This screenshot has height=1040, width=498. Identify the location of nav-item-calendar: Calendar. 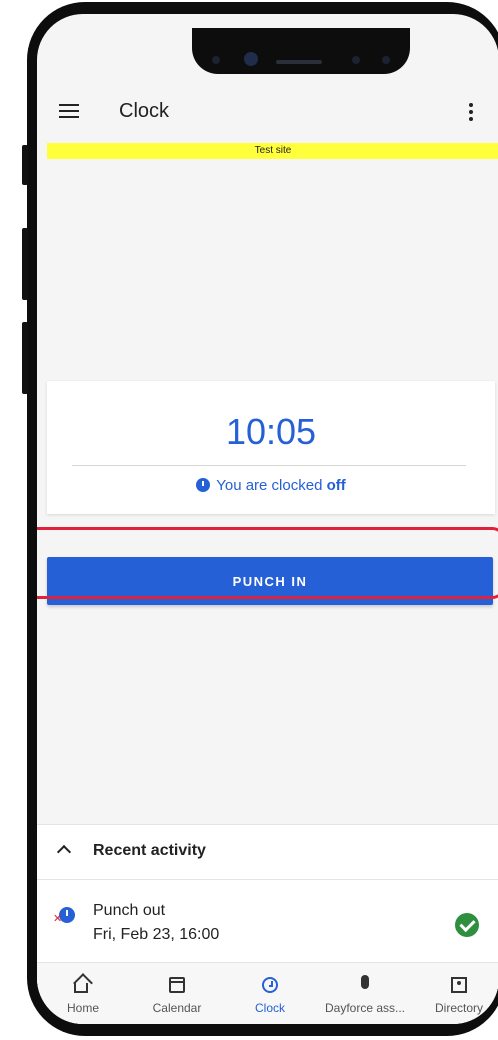
(177, 993).